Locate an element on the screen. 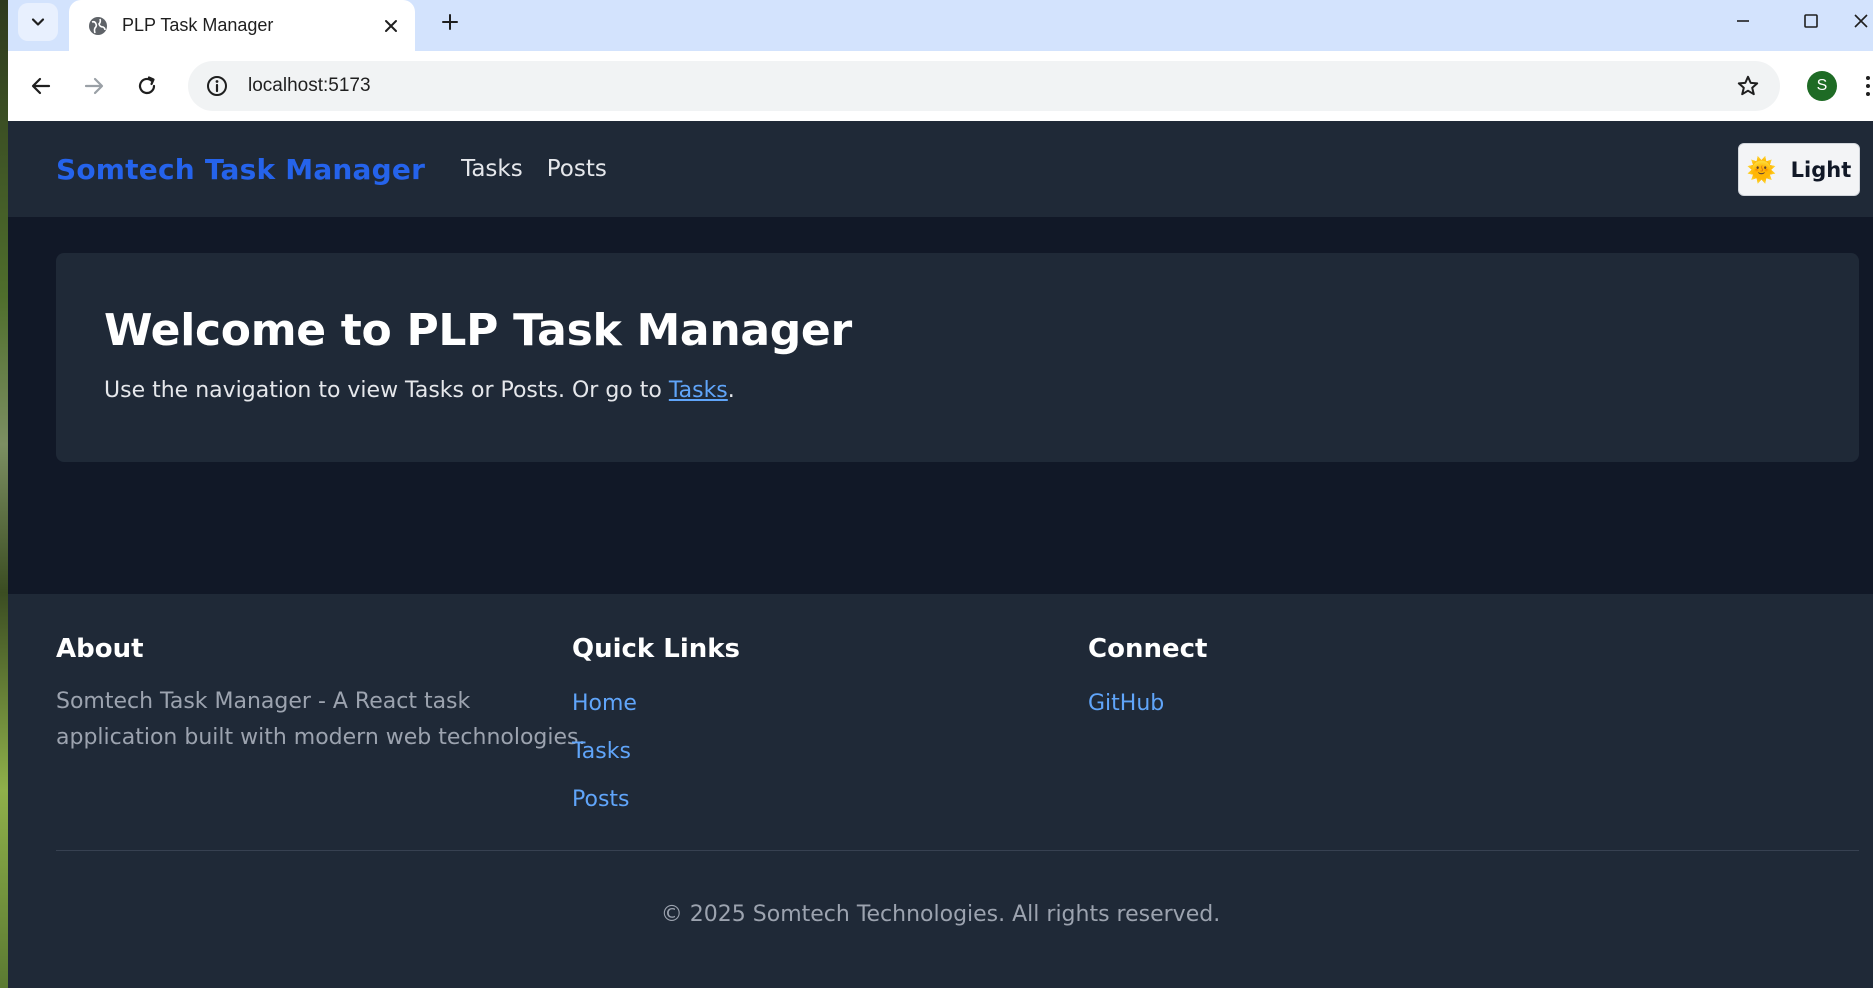  url-text: localhost:5173 is located at coordinates (989, 86).